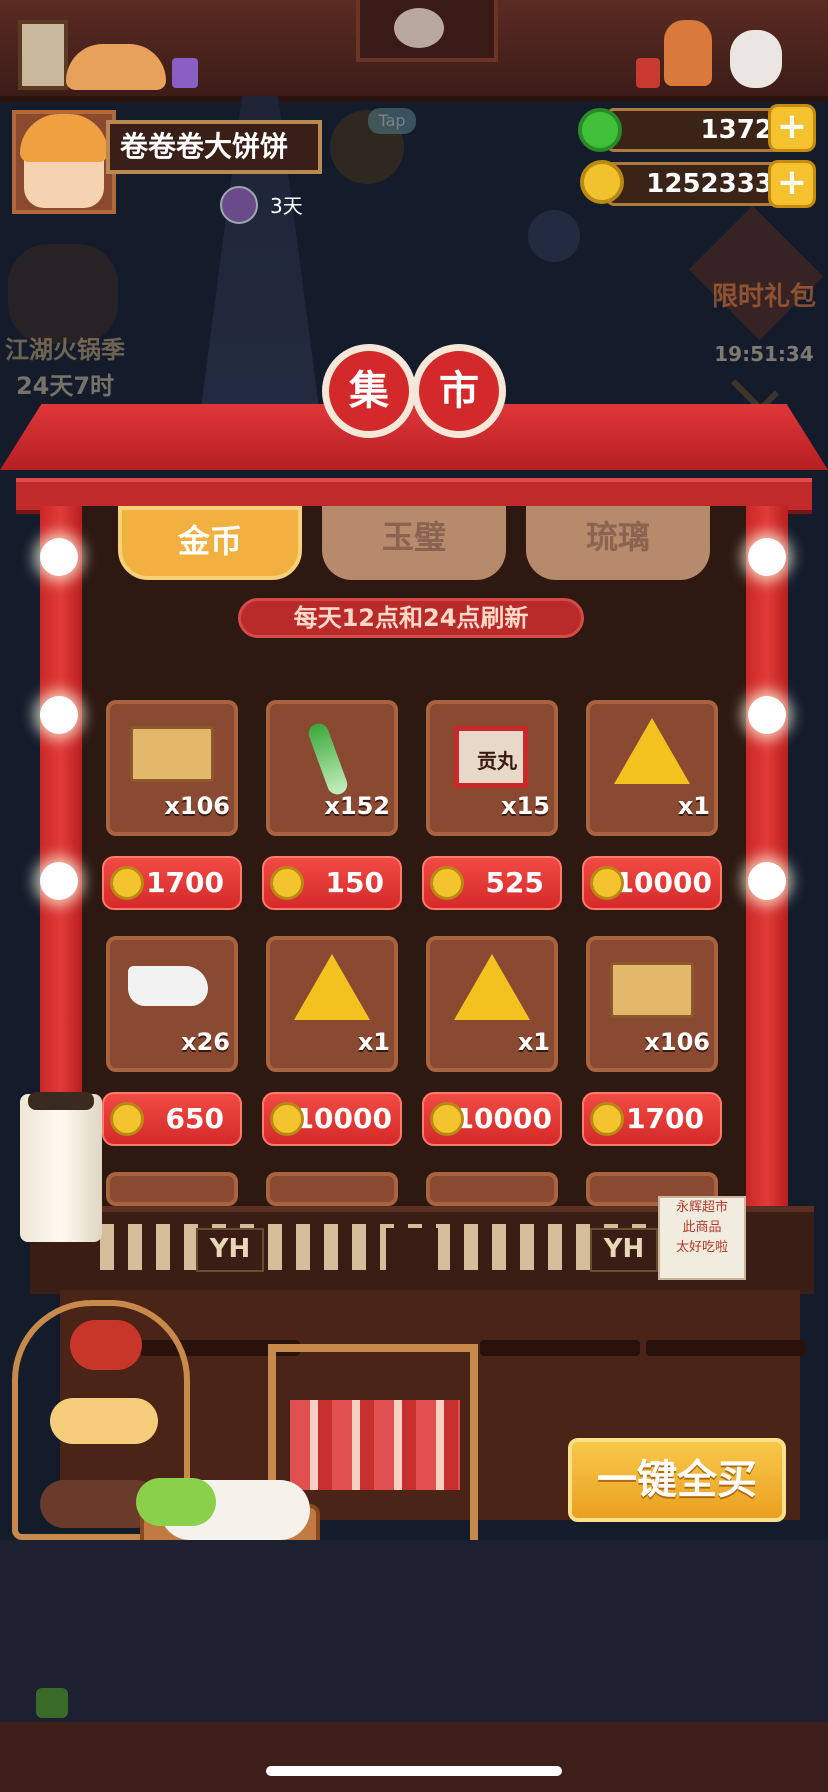 This screenshot has width=828, height=1792. What do you see at coordinates (106, 1345) in the screenshot?
I see `tomatoes-icon` at bounding box center [106, 1345].